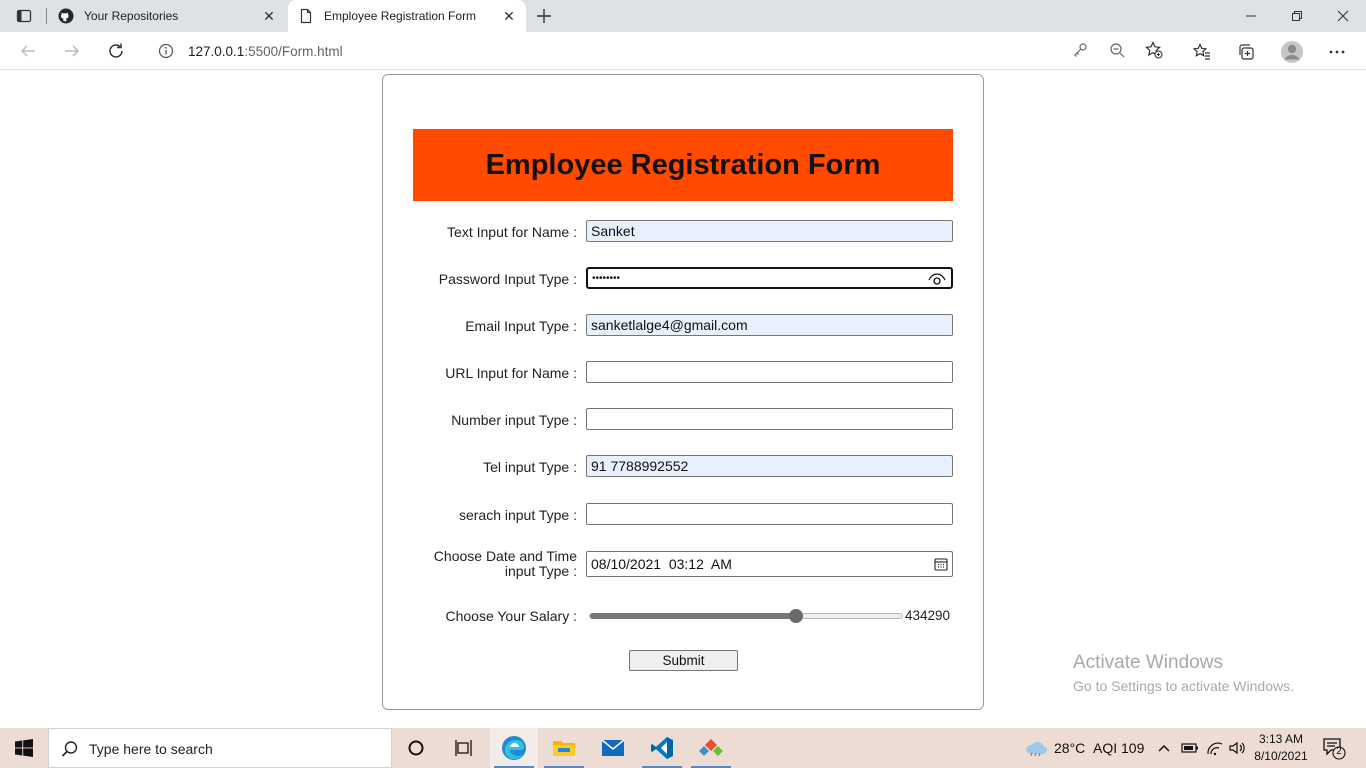  Describe the element at coordinates (166, 51) in the screenshot. I see `info-icon` at that location.